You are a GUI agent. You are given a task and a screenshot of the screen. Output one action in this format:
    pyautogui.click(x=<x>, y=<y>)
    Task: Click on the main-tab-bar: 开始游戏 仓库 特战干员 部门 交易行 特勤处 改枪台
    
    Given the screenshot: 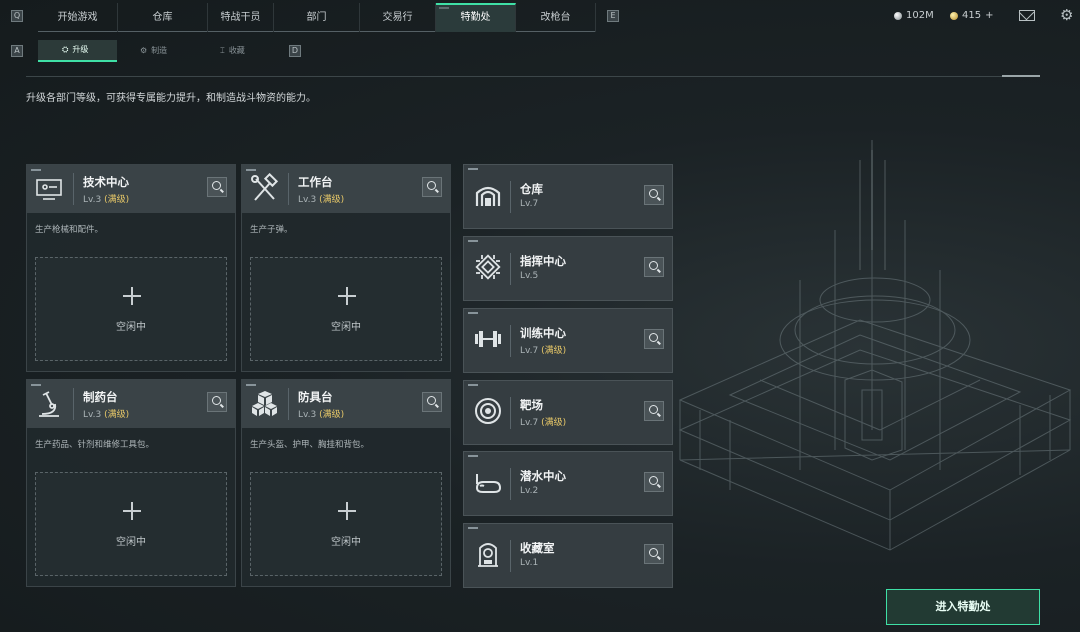 What is the action you would take?
    pyautogui.click(x=317, y=17)
    